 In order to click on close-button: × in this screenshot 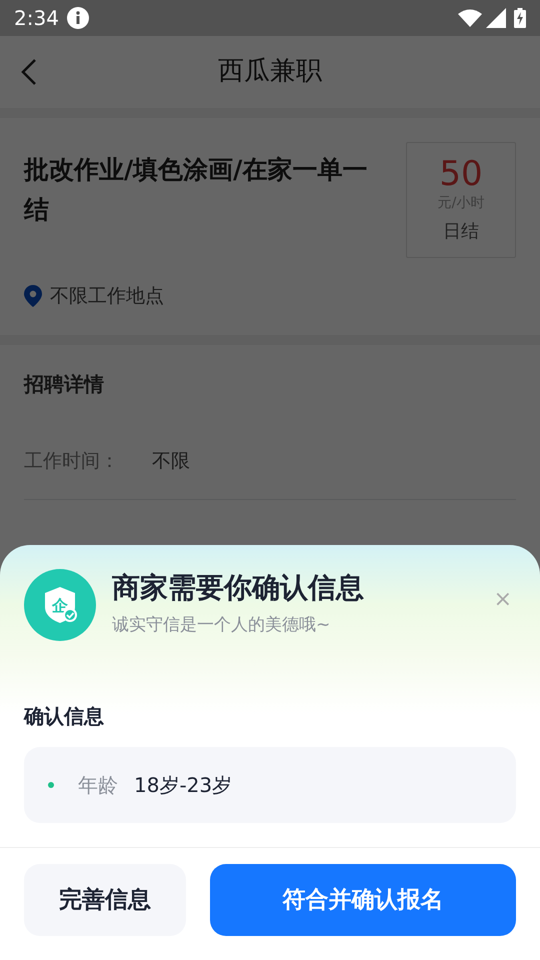, I will do `click(503, 600)`.